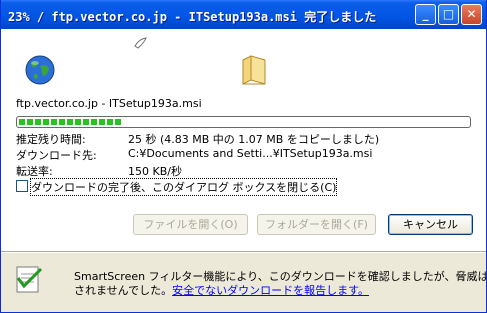 This screenshot has width=487, height=313. What do you see at coordinates (140, 43) in the screenshot?
I see `flying-paper-icon` at bounding box center [140, 43].